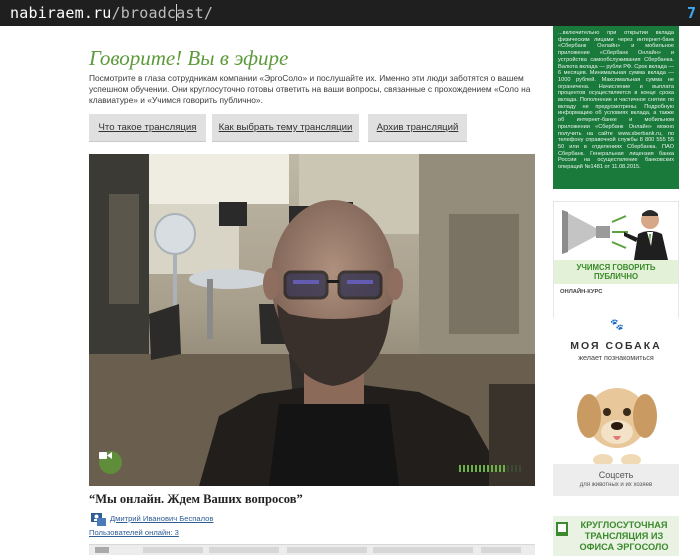 Image resolution: width=700 pixels, height=556 pixels. I want to click on online-users-link: Пользователей онлайн: 3, so click(134, 532).